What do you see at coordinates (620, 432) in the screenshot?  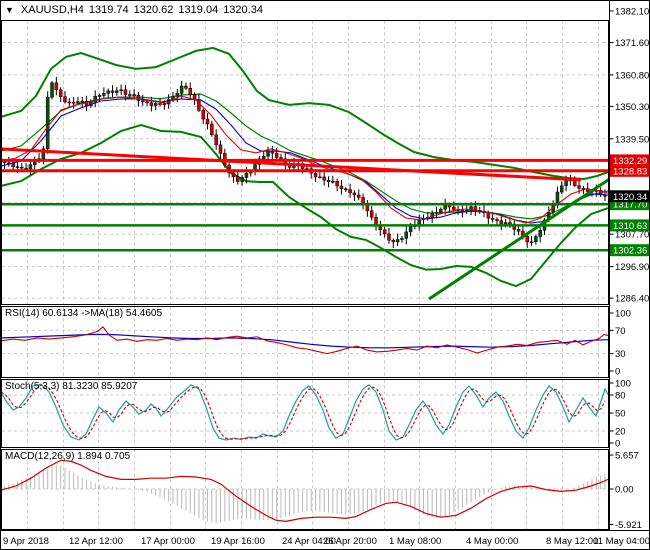 I see `stoch-axis-label: 20` at bounding box center [620, 432].